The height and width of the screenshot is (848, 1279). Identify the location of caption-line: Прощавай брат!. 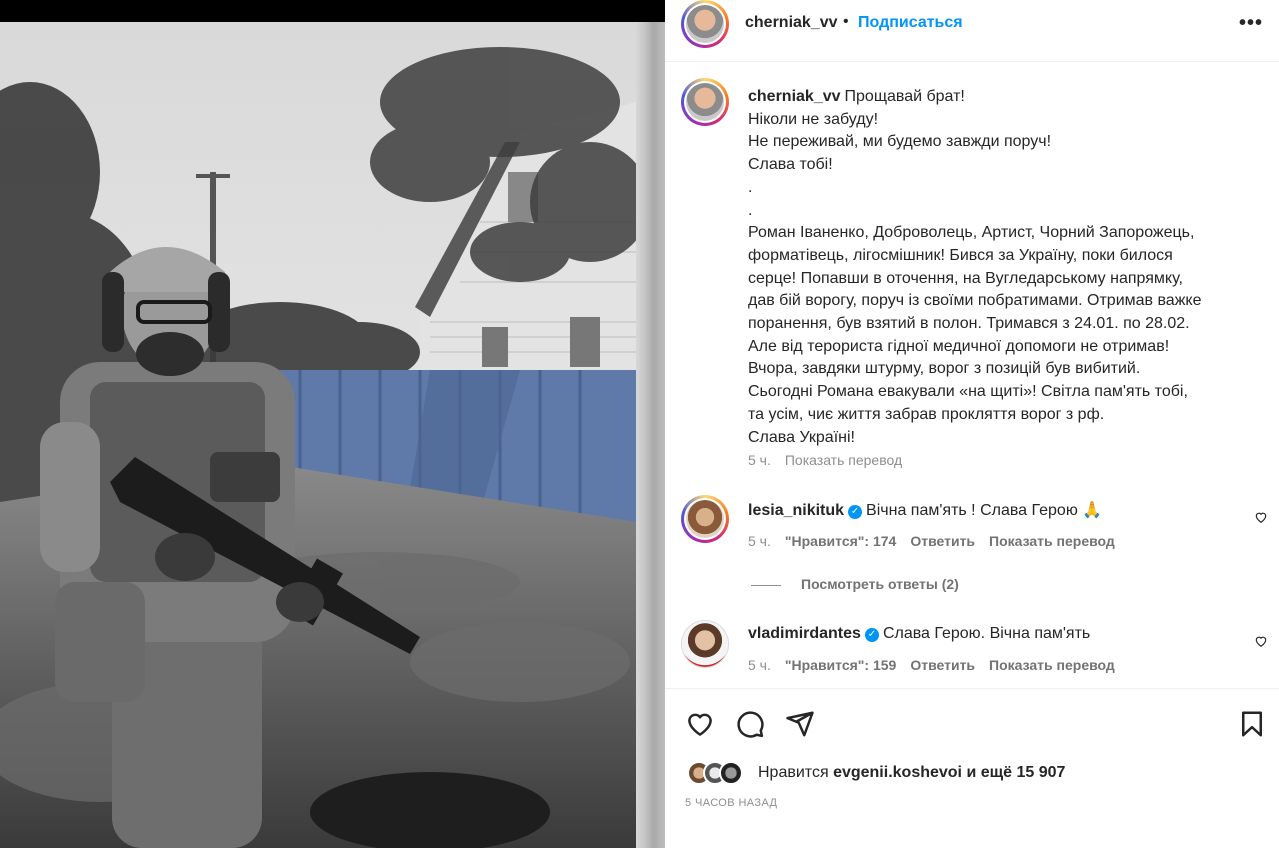
(904, 96).